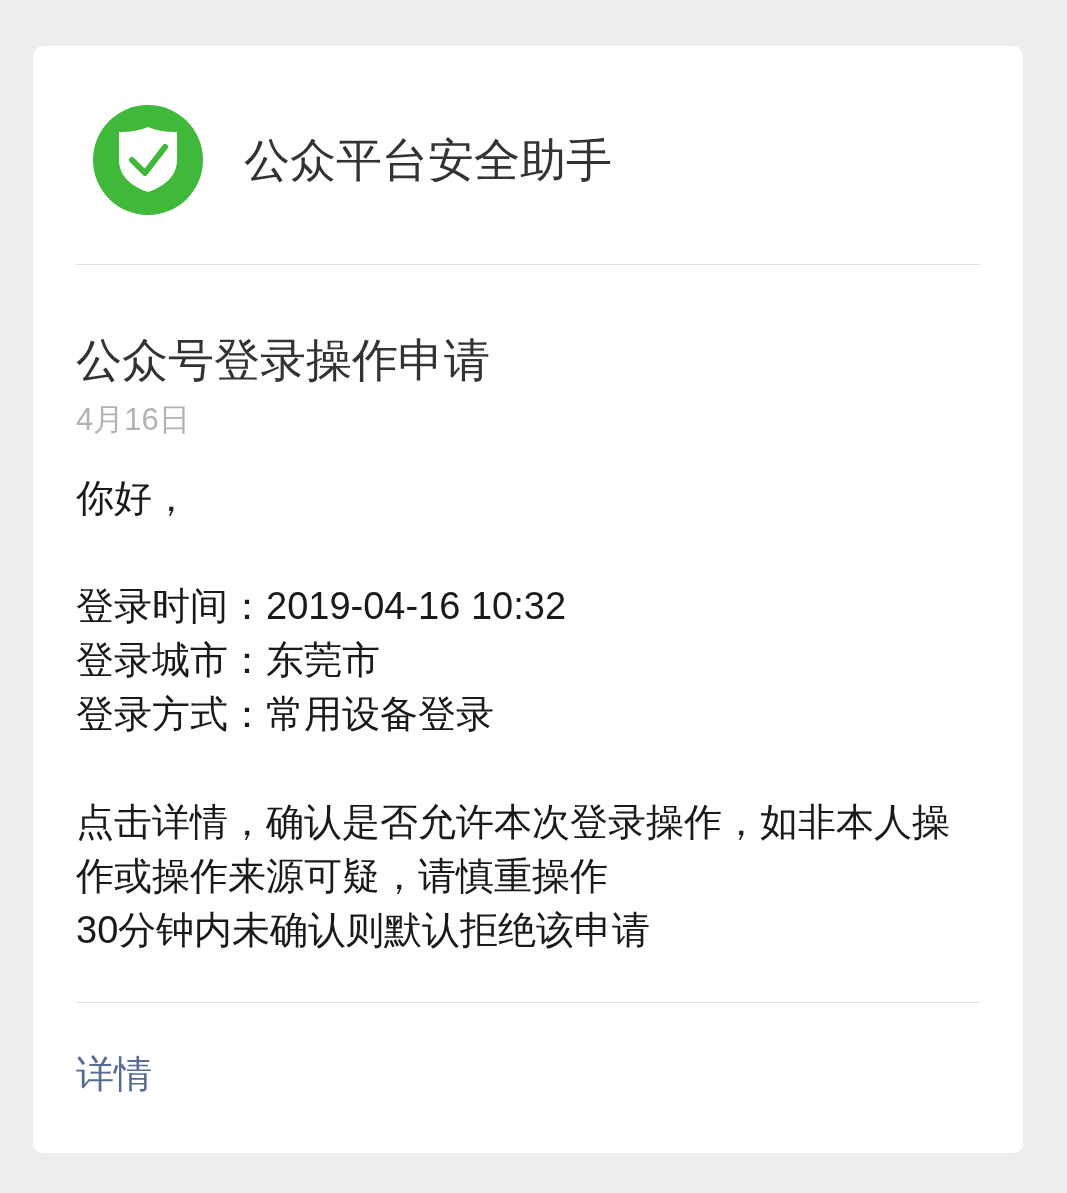  What do you see at coordinates (148, 160) in the screenshot?
I see `shield-check-icon` at bounding box center [148, 160].